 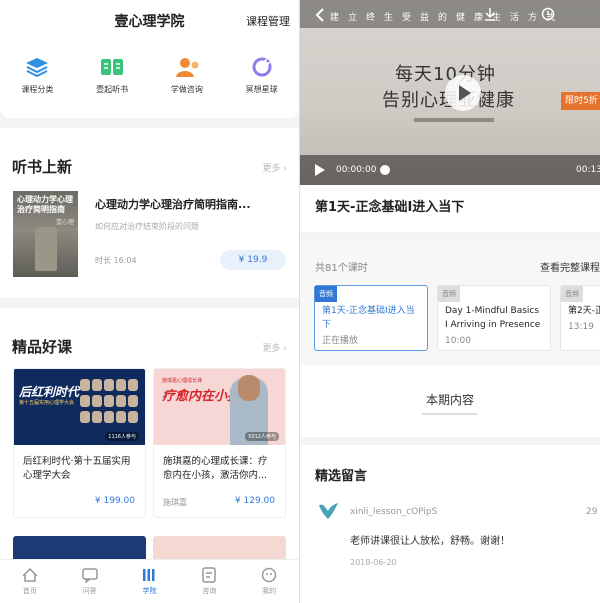 I want to click on tab-label: 首页, so click(x=29, y=591).